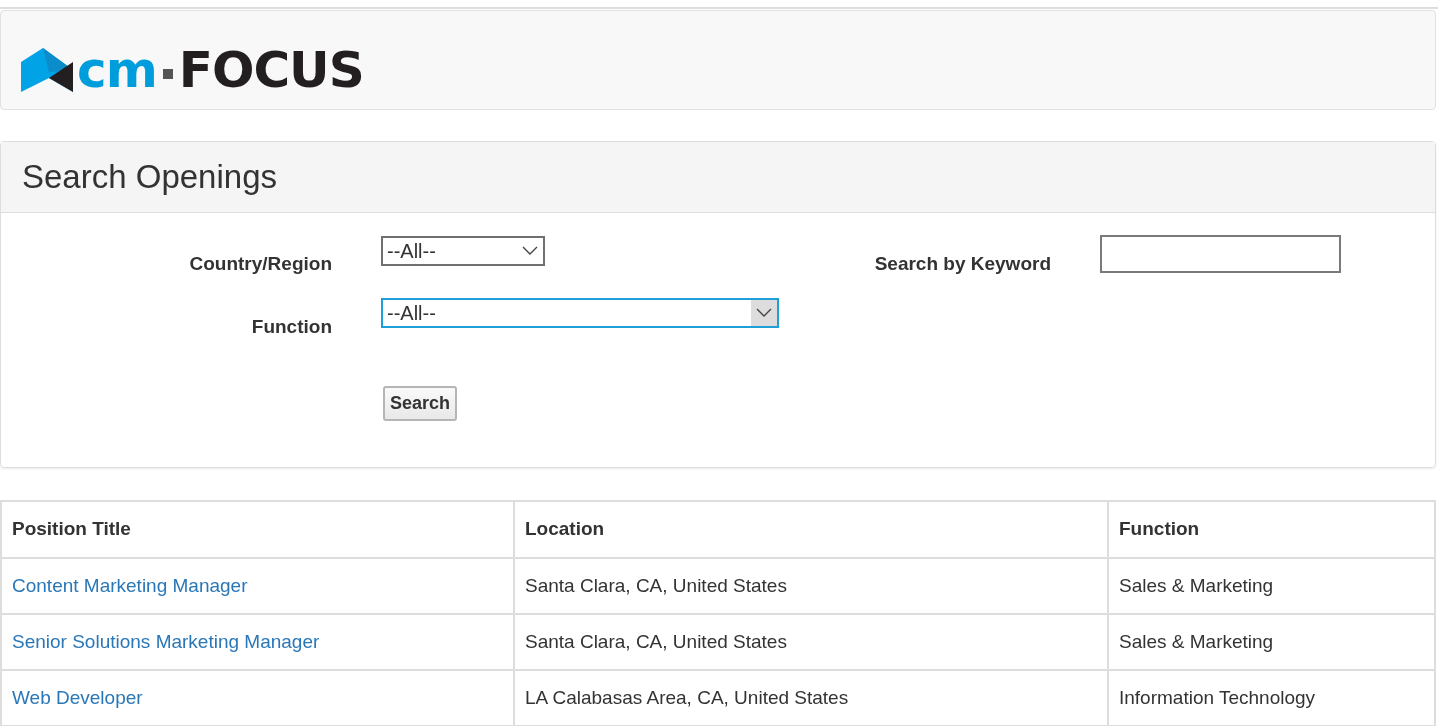 This screenshot has width=1438, height=726. Describe the element at coordinates (257, 529) in the screenshot. I see `column-header: Position Title` at that location.